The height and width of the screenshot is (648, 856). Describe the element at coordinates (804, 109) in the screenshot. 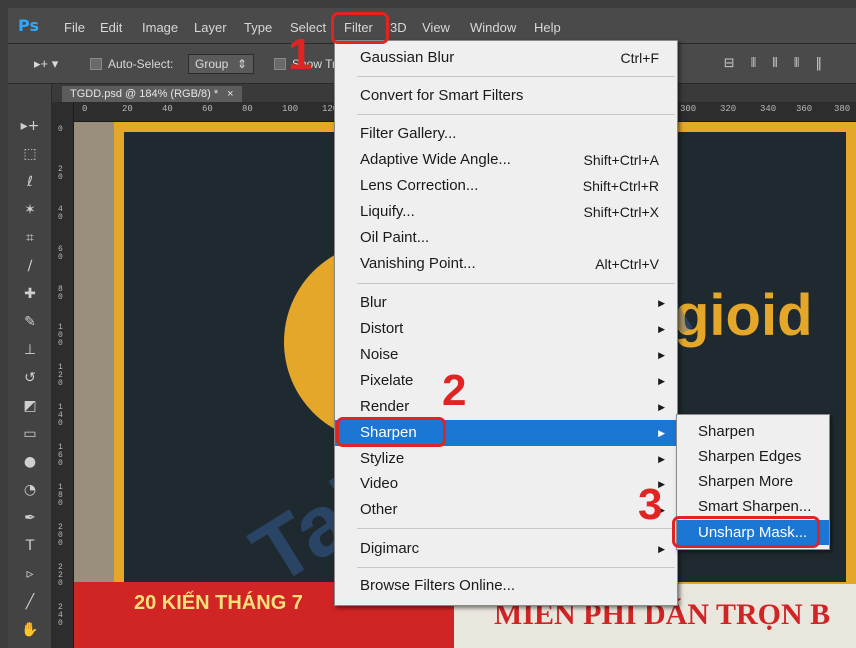

I see `ruler-tick: 360` at that location.